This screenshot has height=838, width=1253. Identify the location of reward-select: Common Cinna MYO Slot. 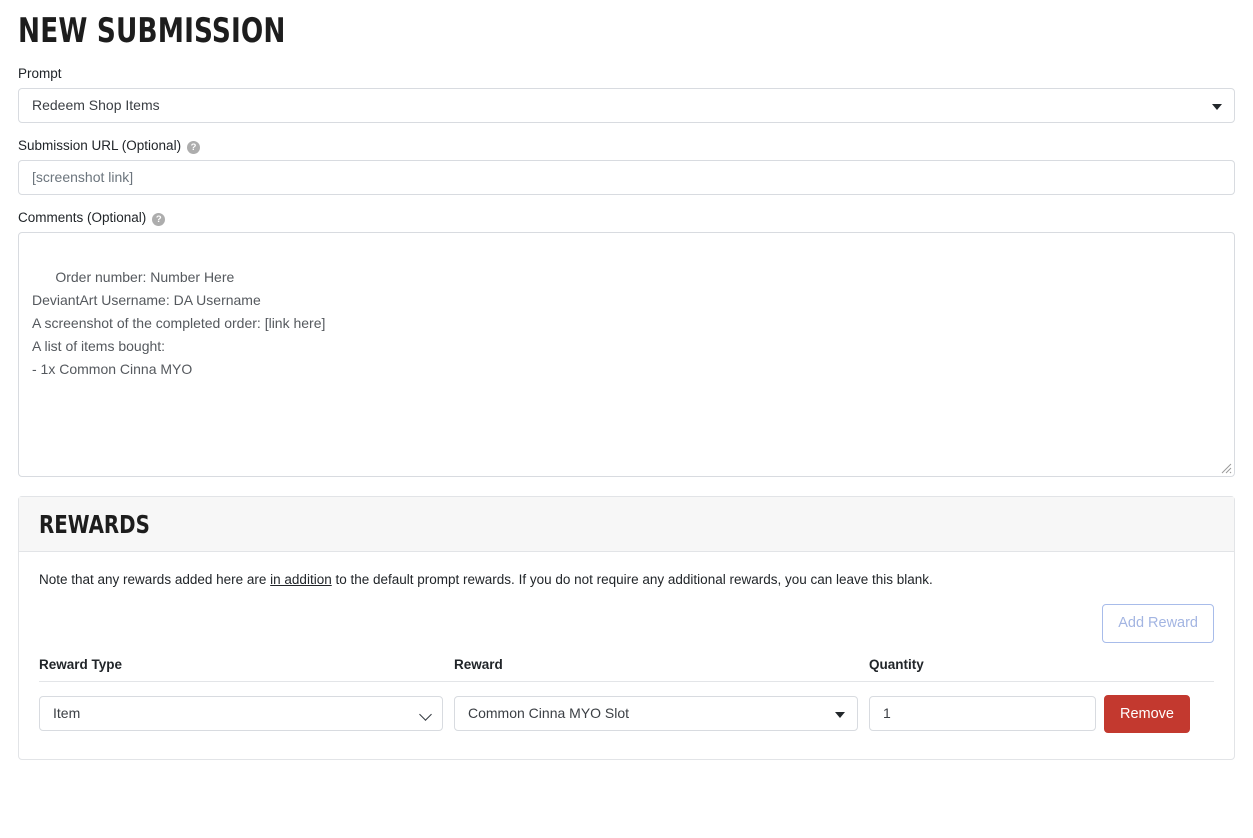
(656, 714).